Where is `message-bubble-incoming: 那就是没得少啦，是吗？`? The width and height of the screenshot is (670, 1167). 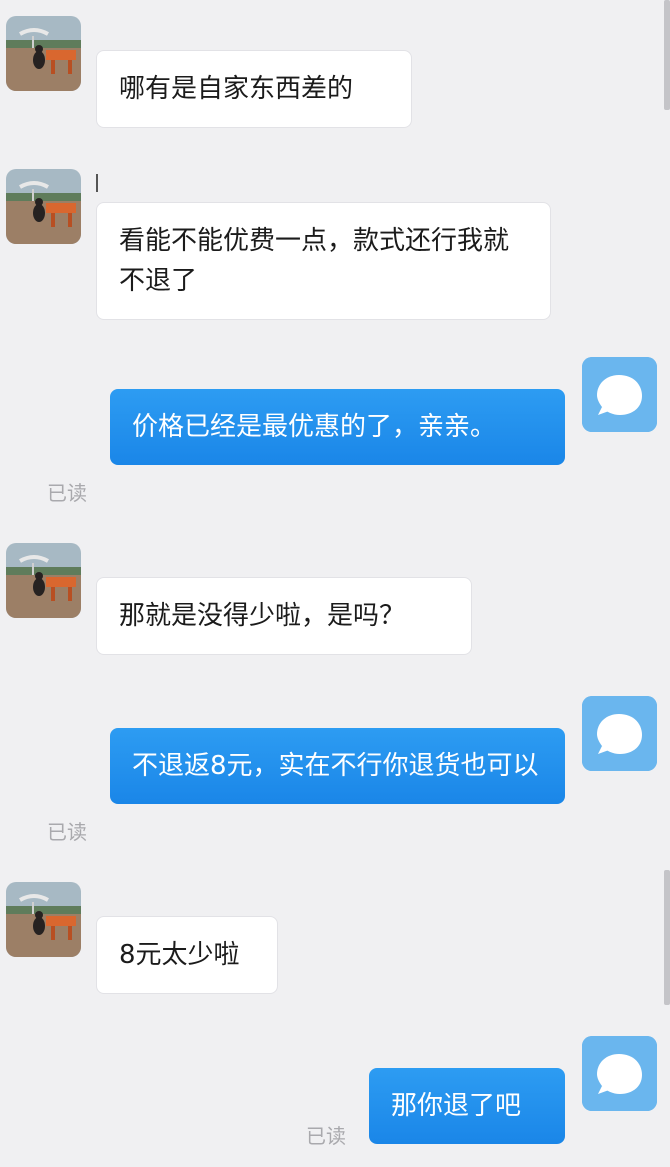 message-bubble-incoming: 那就是没得少啦，是吗？ is located at coordinates (284, 616).